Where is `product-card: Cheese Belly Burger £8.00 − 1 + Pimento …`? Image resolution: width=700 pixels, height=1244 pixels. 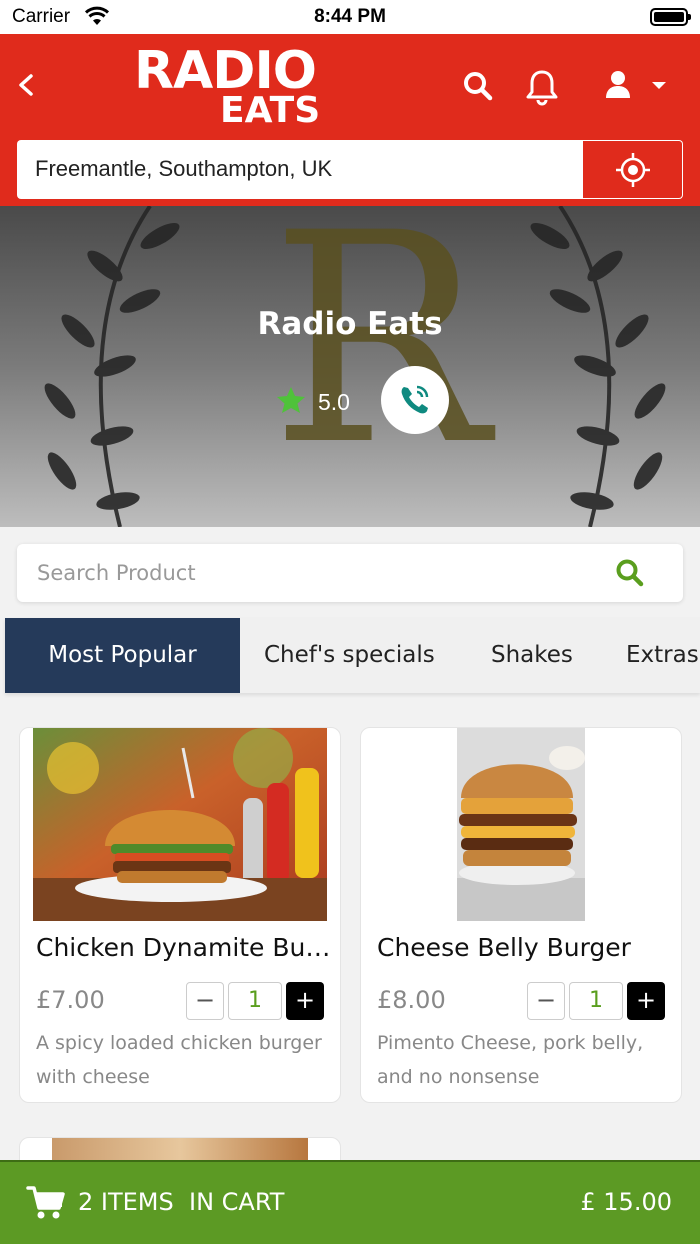
product-card: Cheese Belly Burger £8.00 − 1 + Pimento … is located at coordinates (521, 915).